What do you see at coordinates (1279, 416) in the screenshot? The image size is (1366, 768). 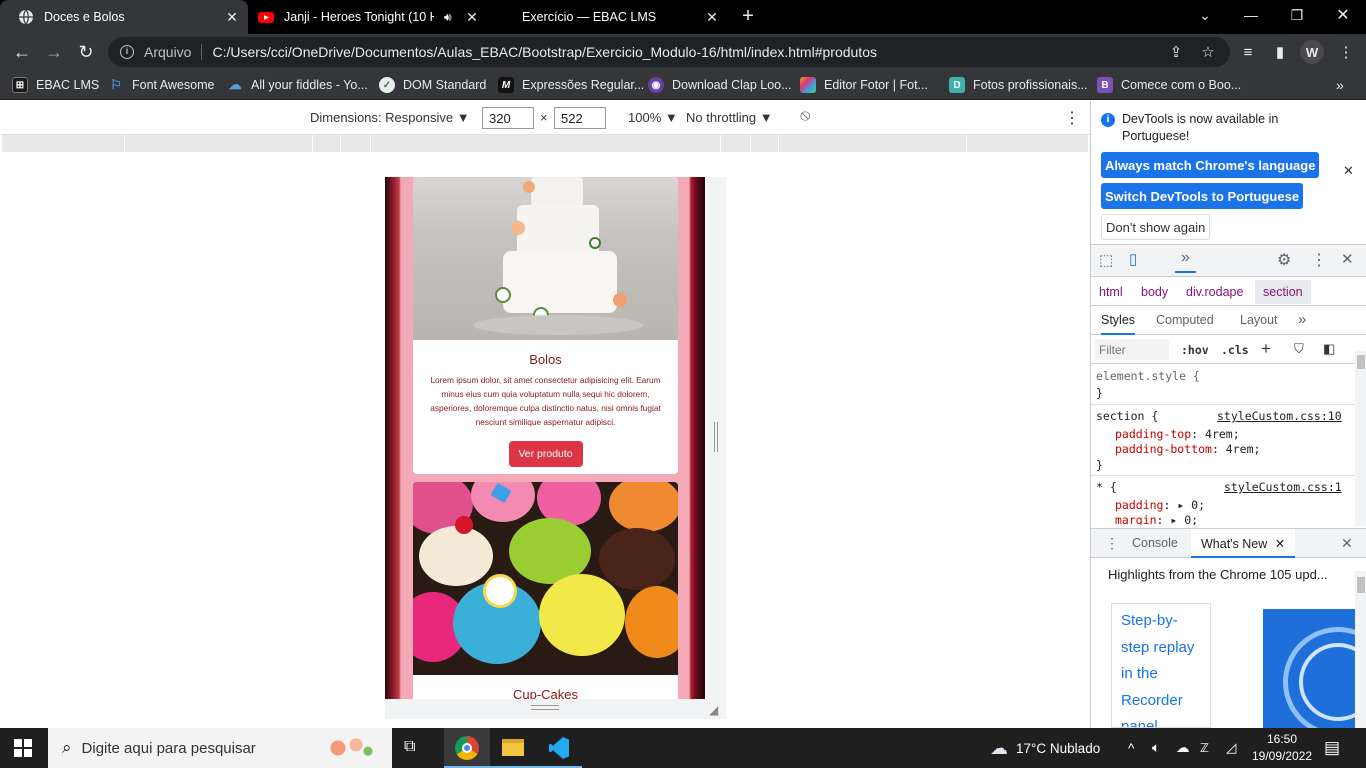 I see `rule-source-link: styleCustom.css:10` at bounding box center [1279, 416].